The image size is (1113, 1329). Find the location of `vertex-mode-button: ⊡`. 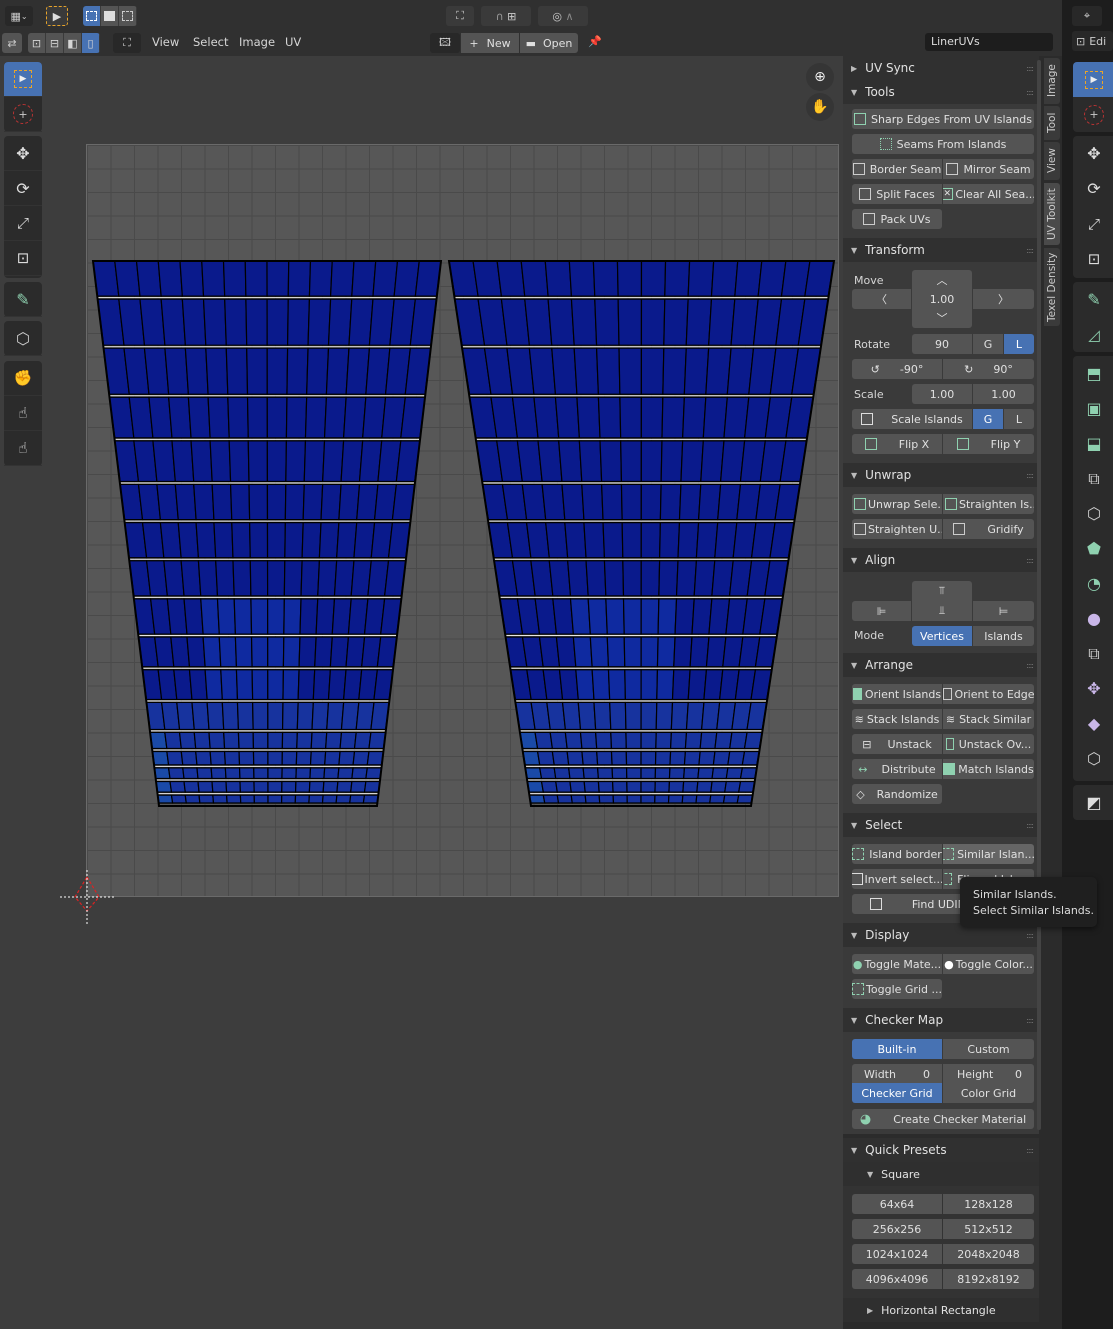

vertex-mode-button: ⊡ is located at coordinates (37, 43).